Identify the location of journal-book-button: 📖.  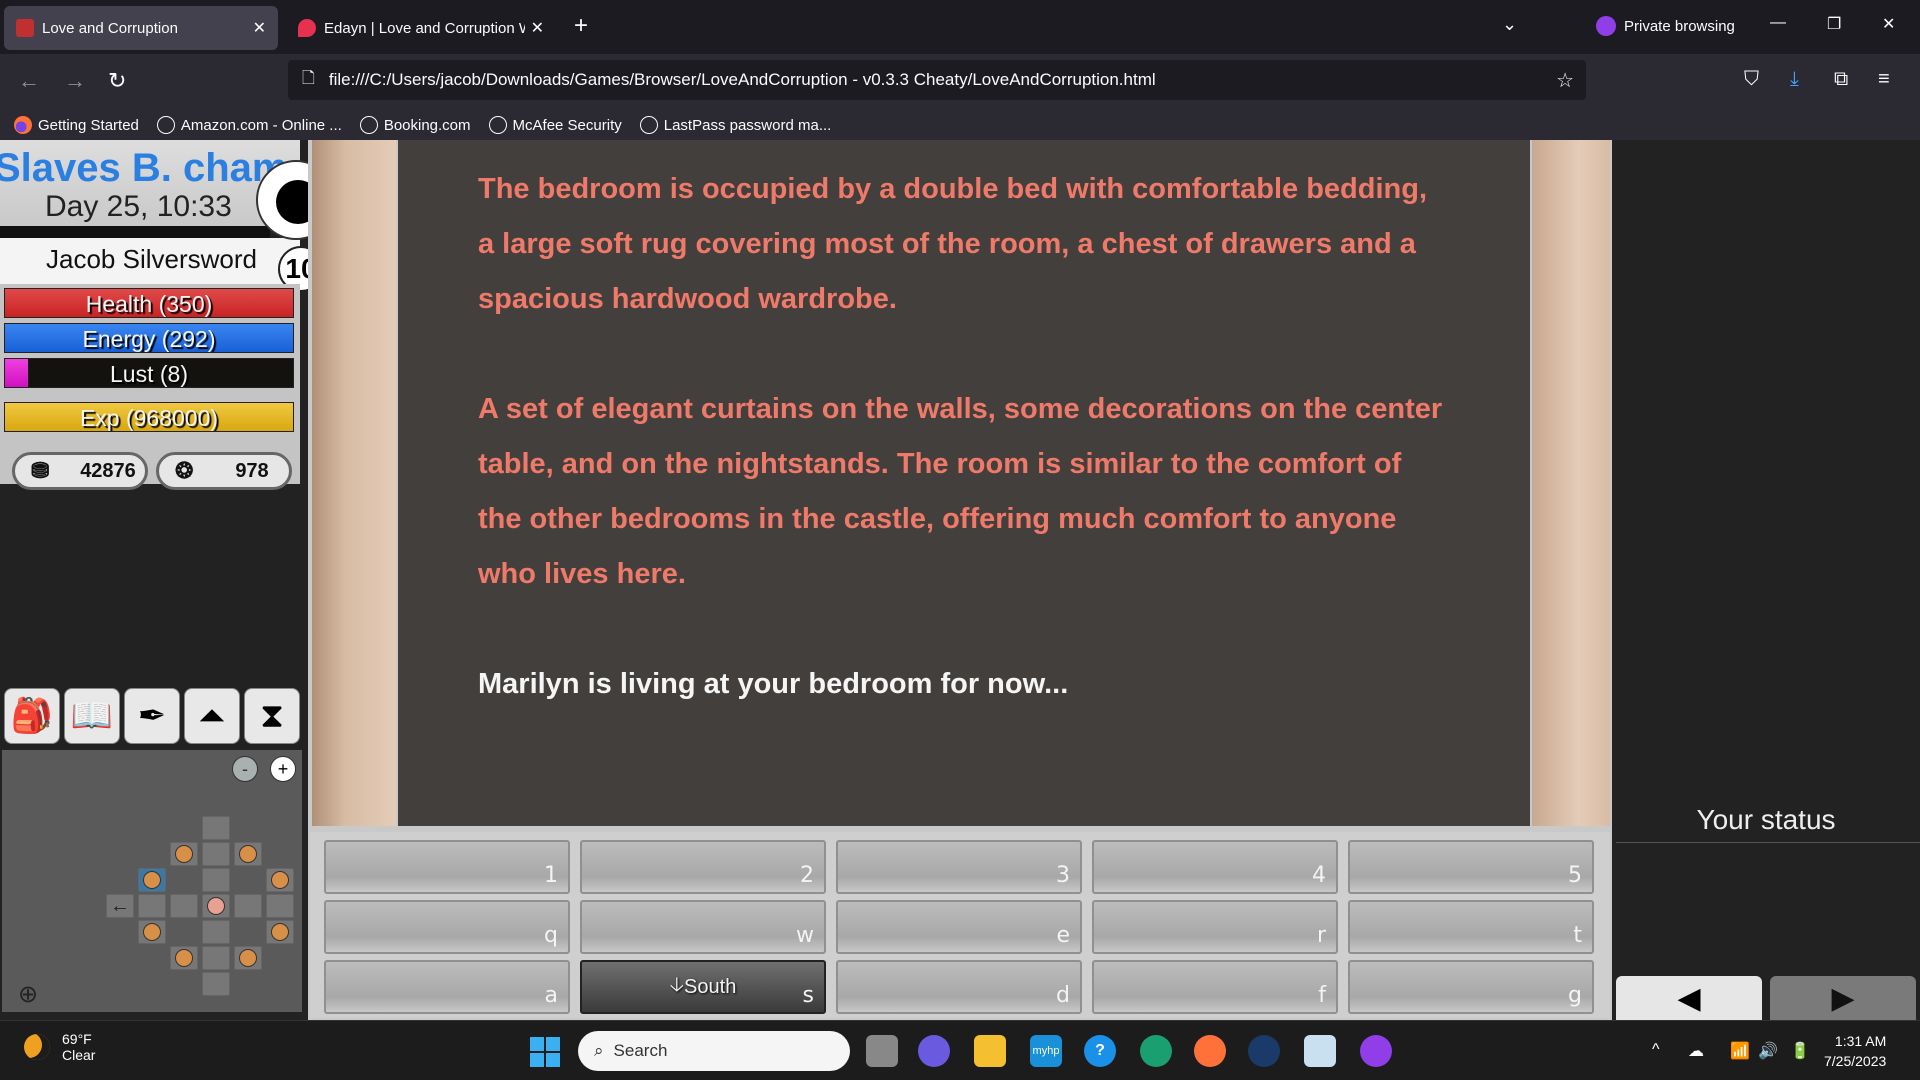
(92, 716).